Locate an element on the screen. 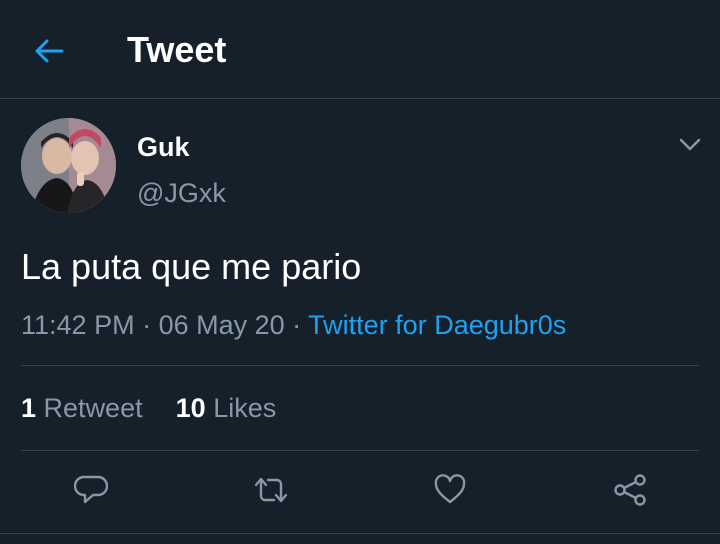 The width and height of the screenshot is (720, 544). arrow-left-icon is located at coordinates (49, 51).